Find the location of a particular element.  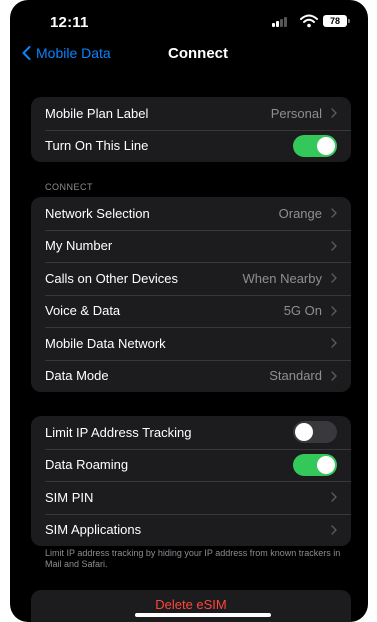

data-mode-row: Data Mode Standard is located at coordinates (191, 376).